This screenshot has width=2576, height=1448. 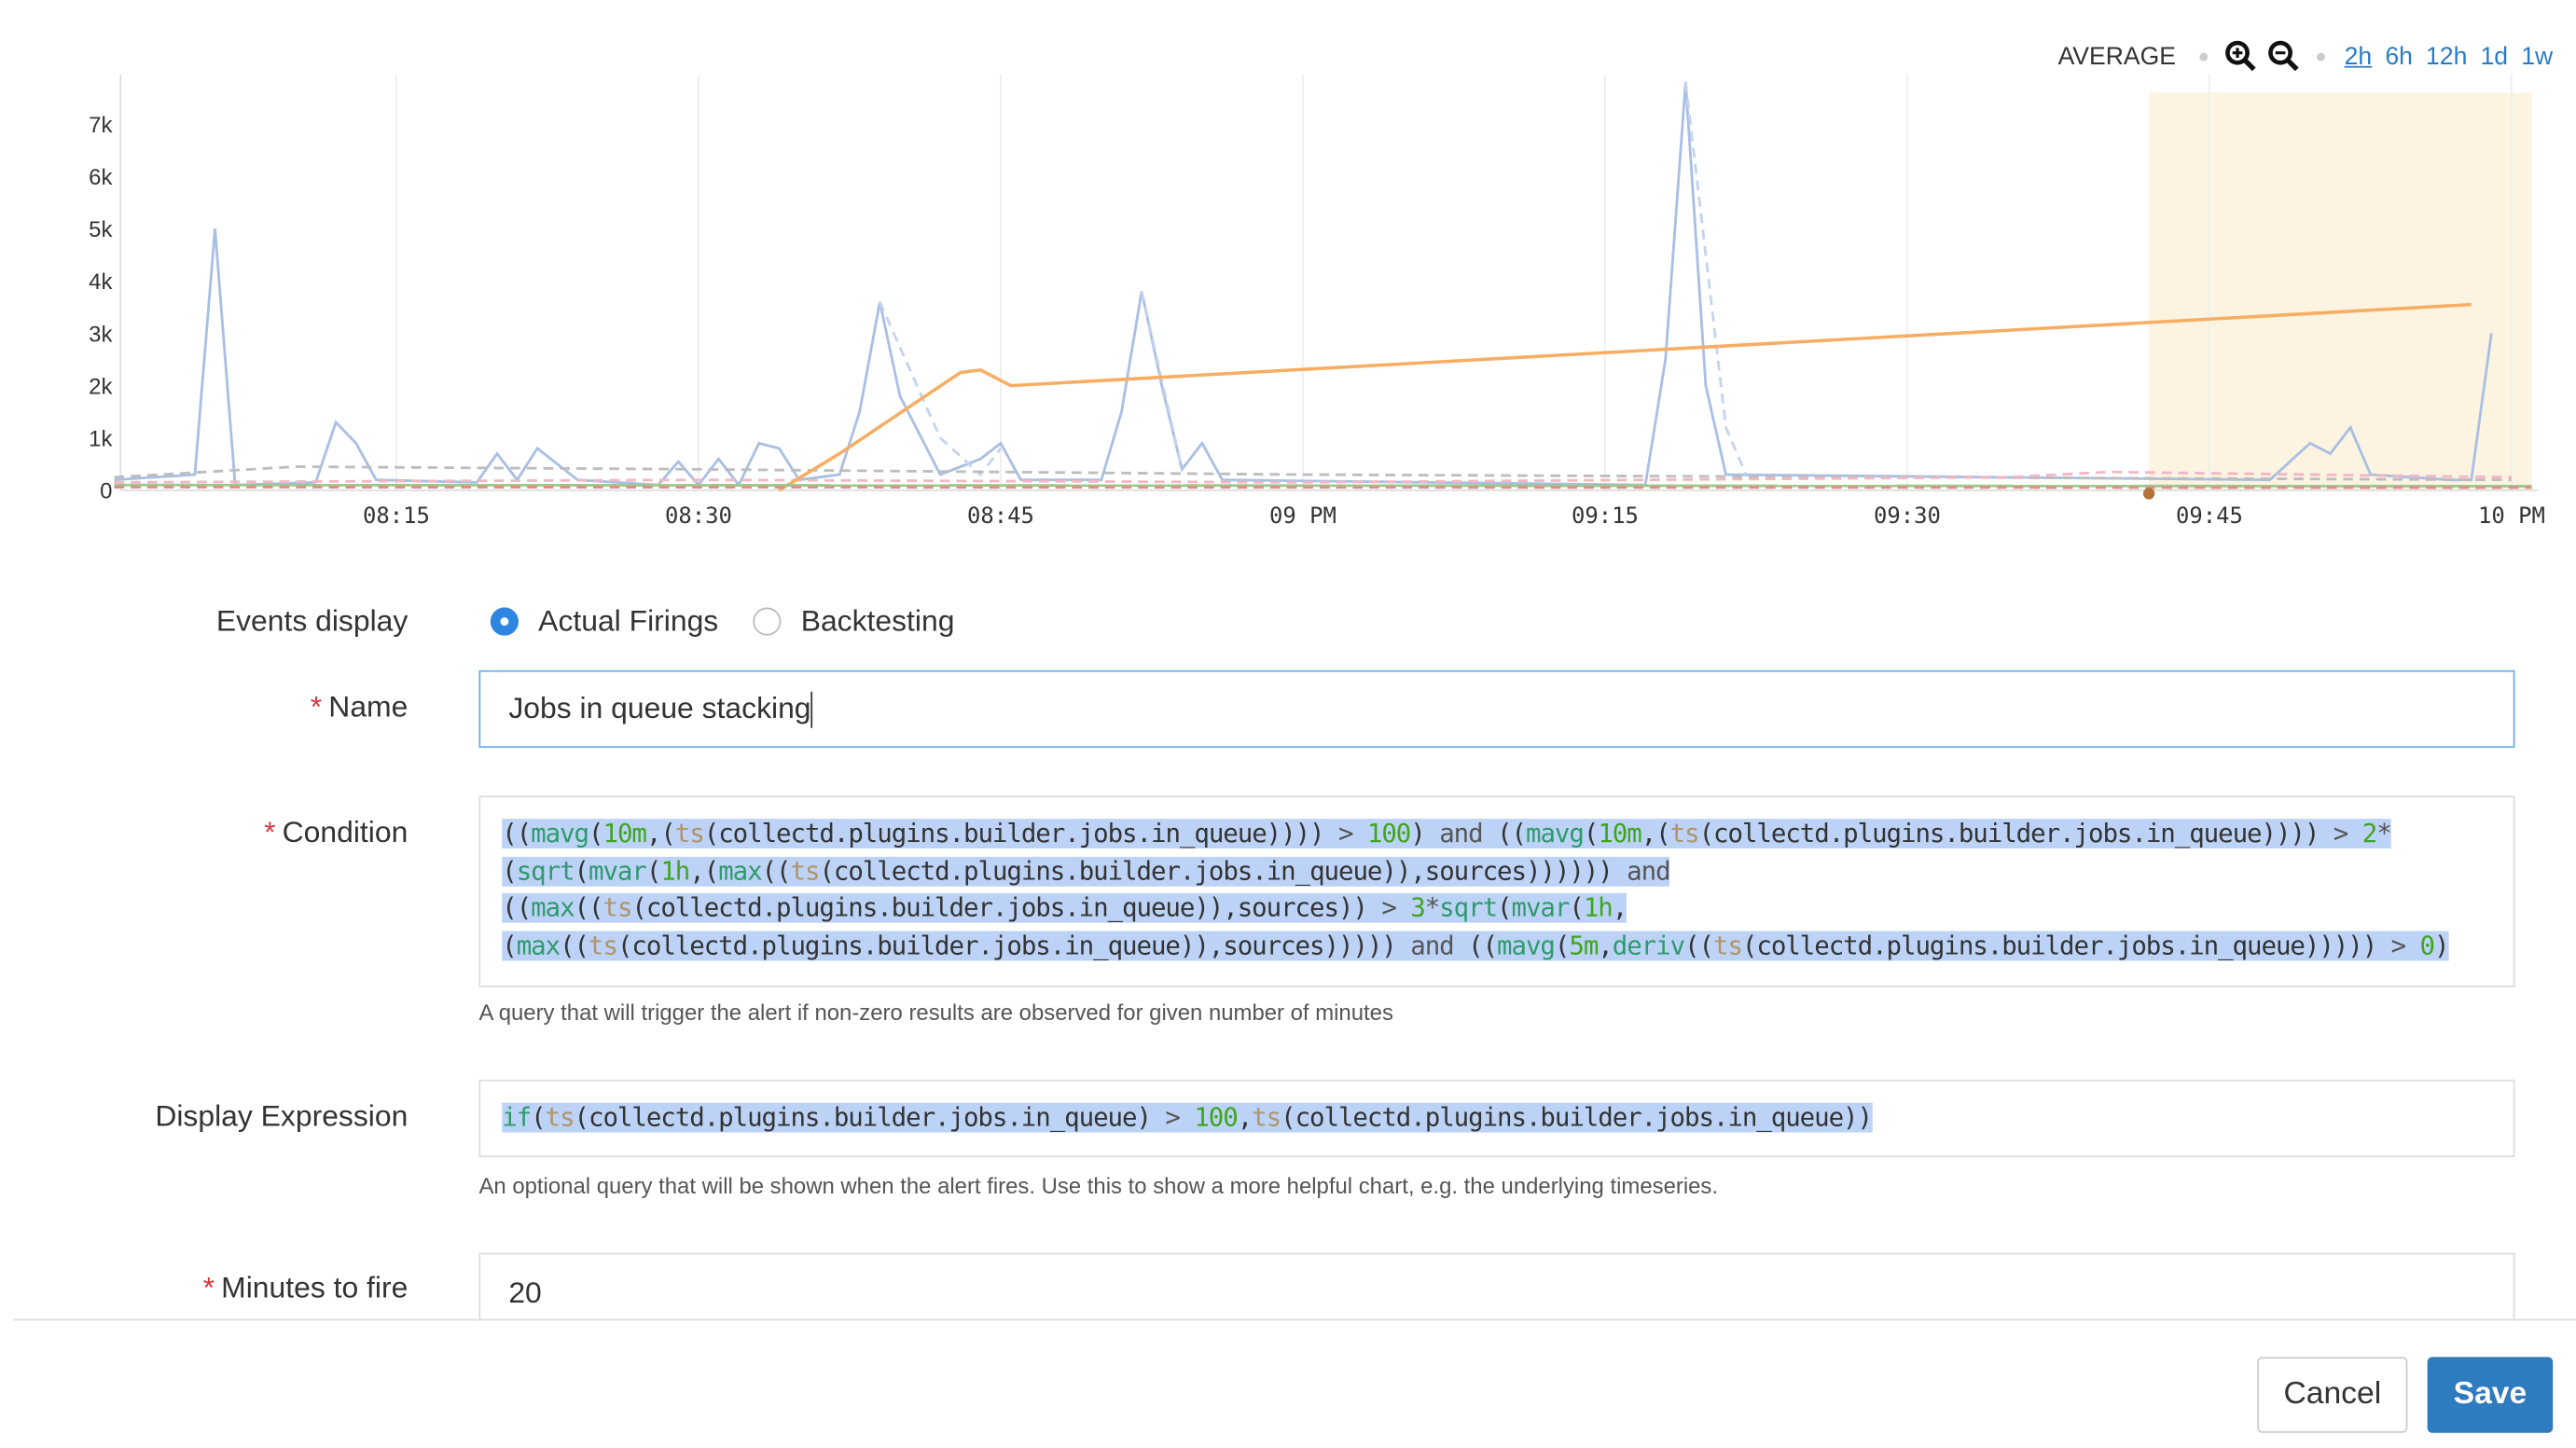 What do you see at coordinates (1000, 516) in the screenshot?
I see `x-tick-label: 08:45` at bounding box center [1000, 516].